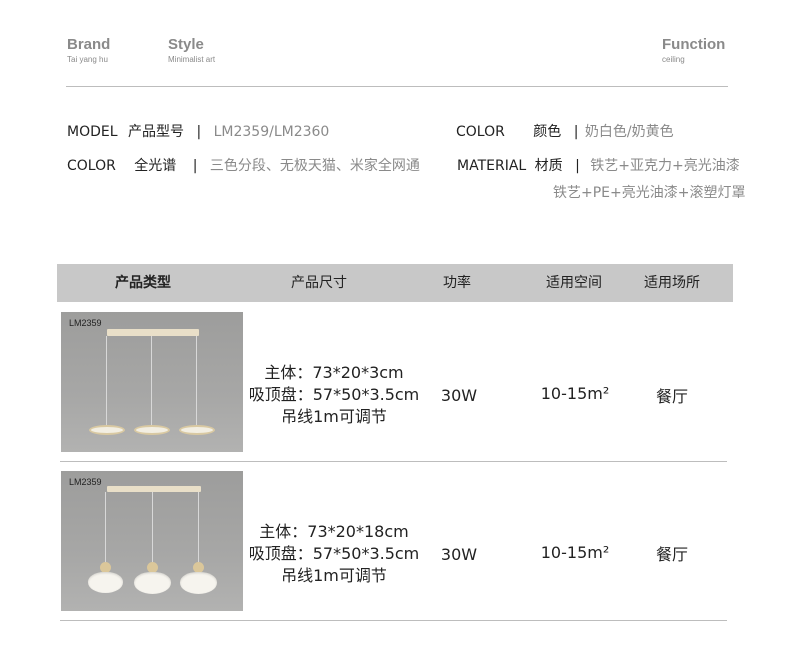 This screenshot has width=790, height=663. I want to click on function-title: Function, so click(694, 44).